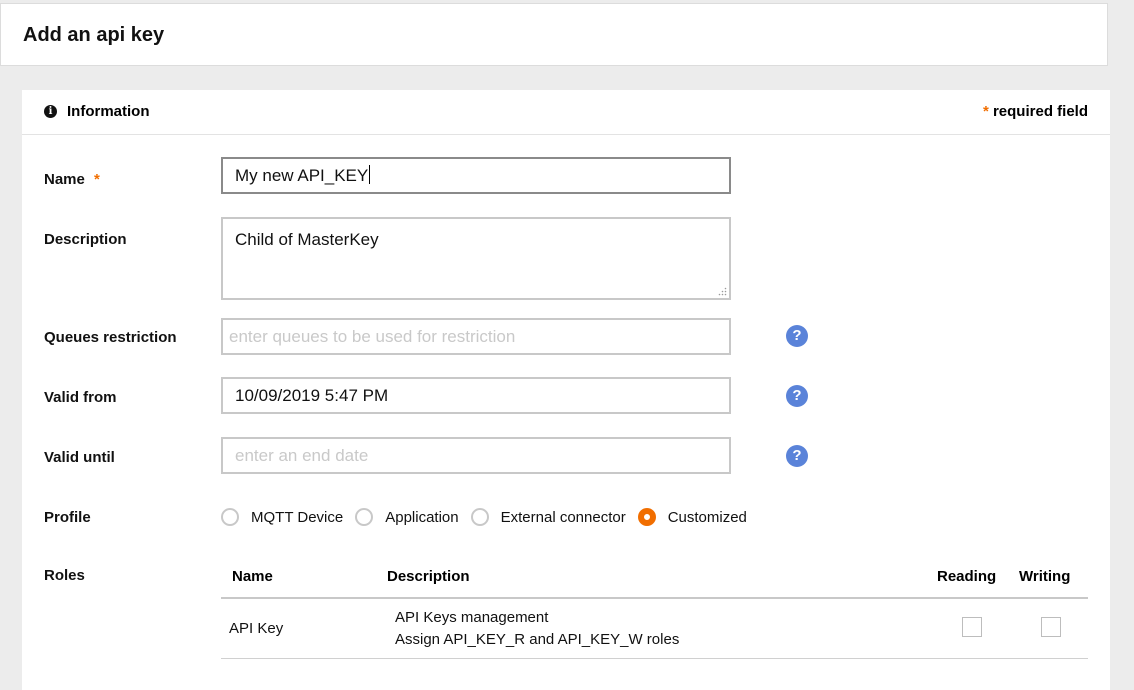 Image resolution: width=1134 pixels, height=690 pixels. I want to click on valid-until-help-icon: ?, so click(797, 456).